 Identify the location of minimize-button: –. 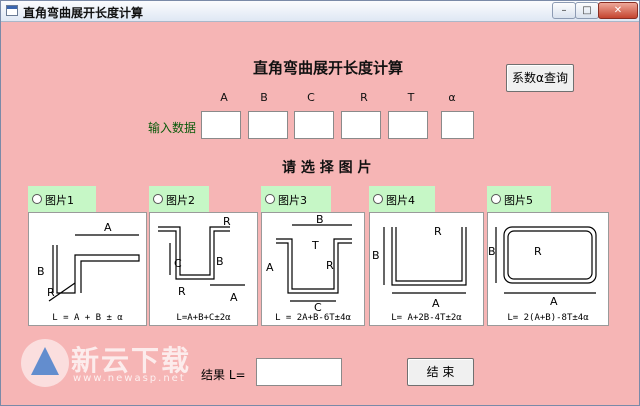
(564, 10).